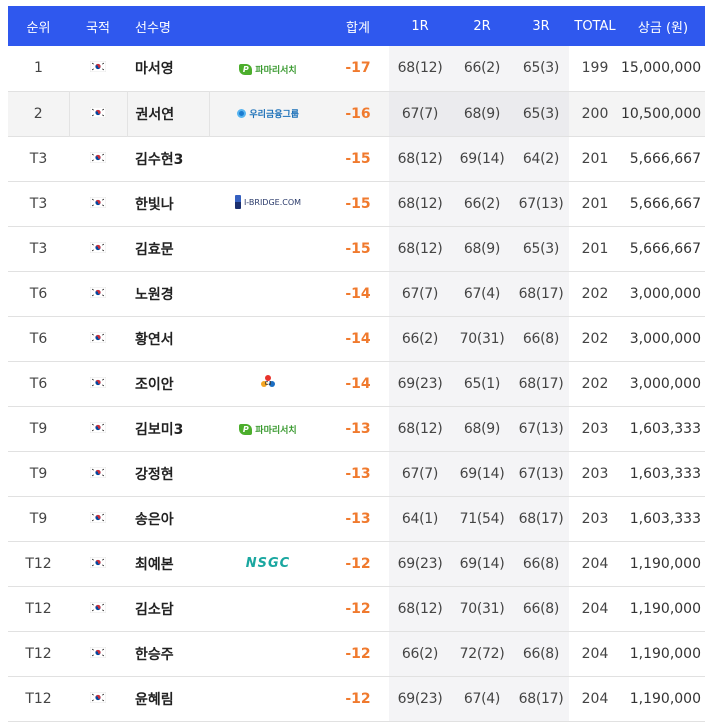 Image resolution: width=713 pixels, height=724 pixels. Describe the element at coordinates (268, 113) in the screenshot. I see `sponsor-cell: 우리금융그룹` at that location.